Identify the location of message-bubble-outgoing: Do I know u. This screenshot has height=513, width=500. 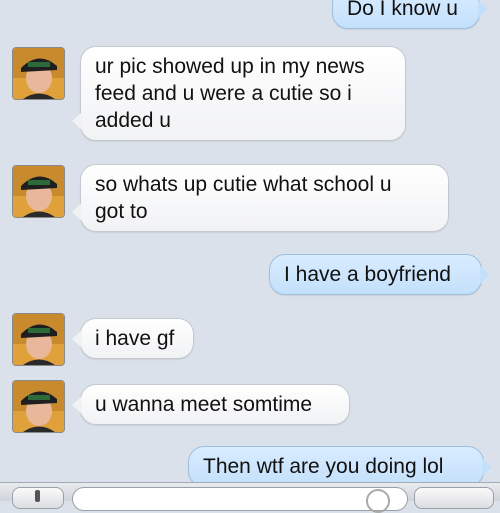
(410, 14).